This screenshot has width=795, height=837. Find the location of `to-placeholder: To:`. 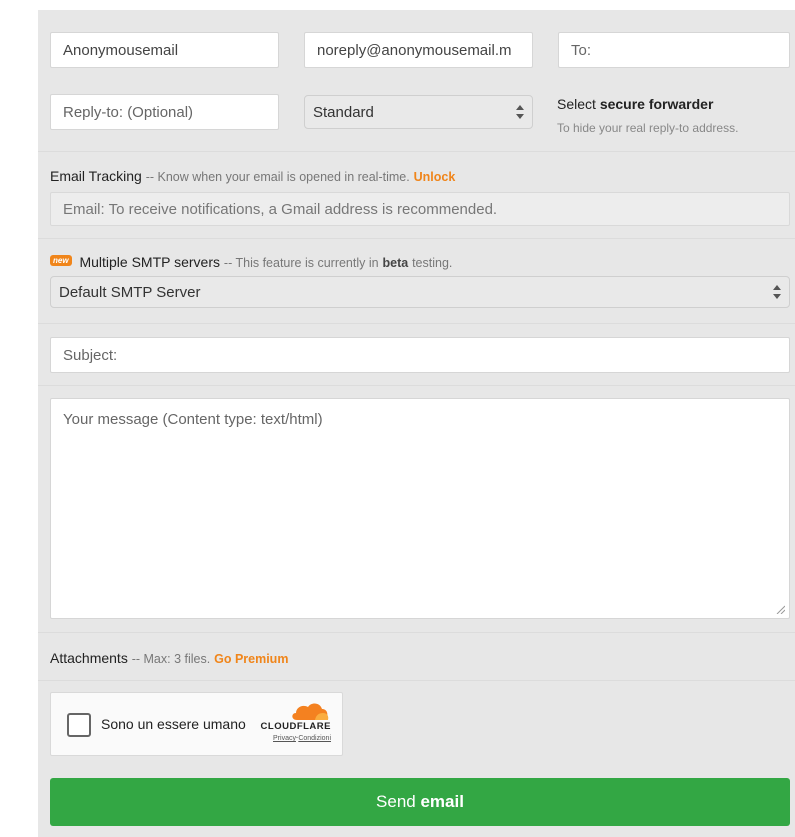

to-placeholder: To: is located at coordinates (581, 50).